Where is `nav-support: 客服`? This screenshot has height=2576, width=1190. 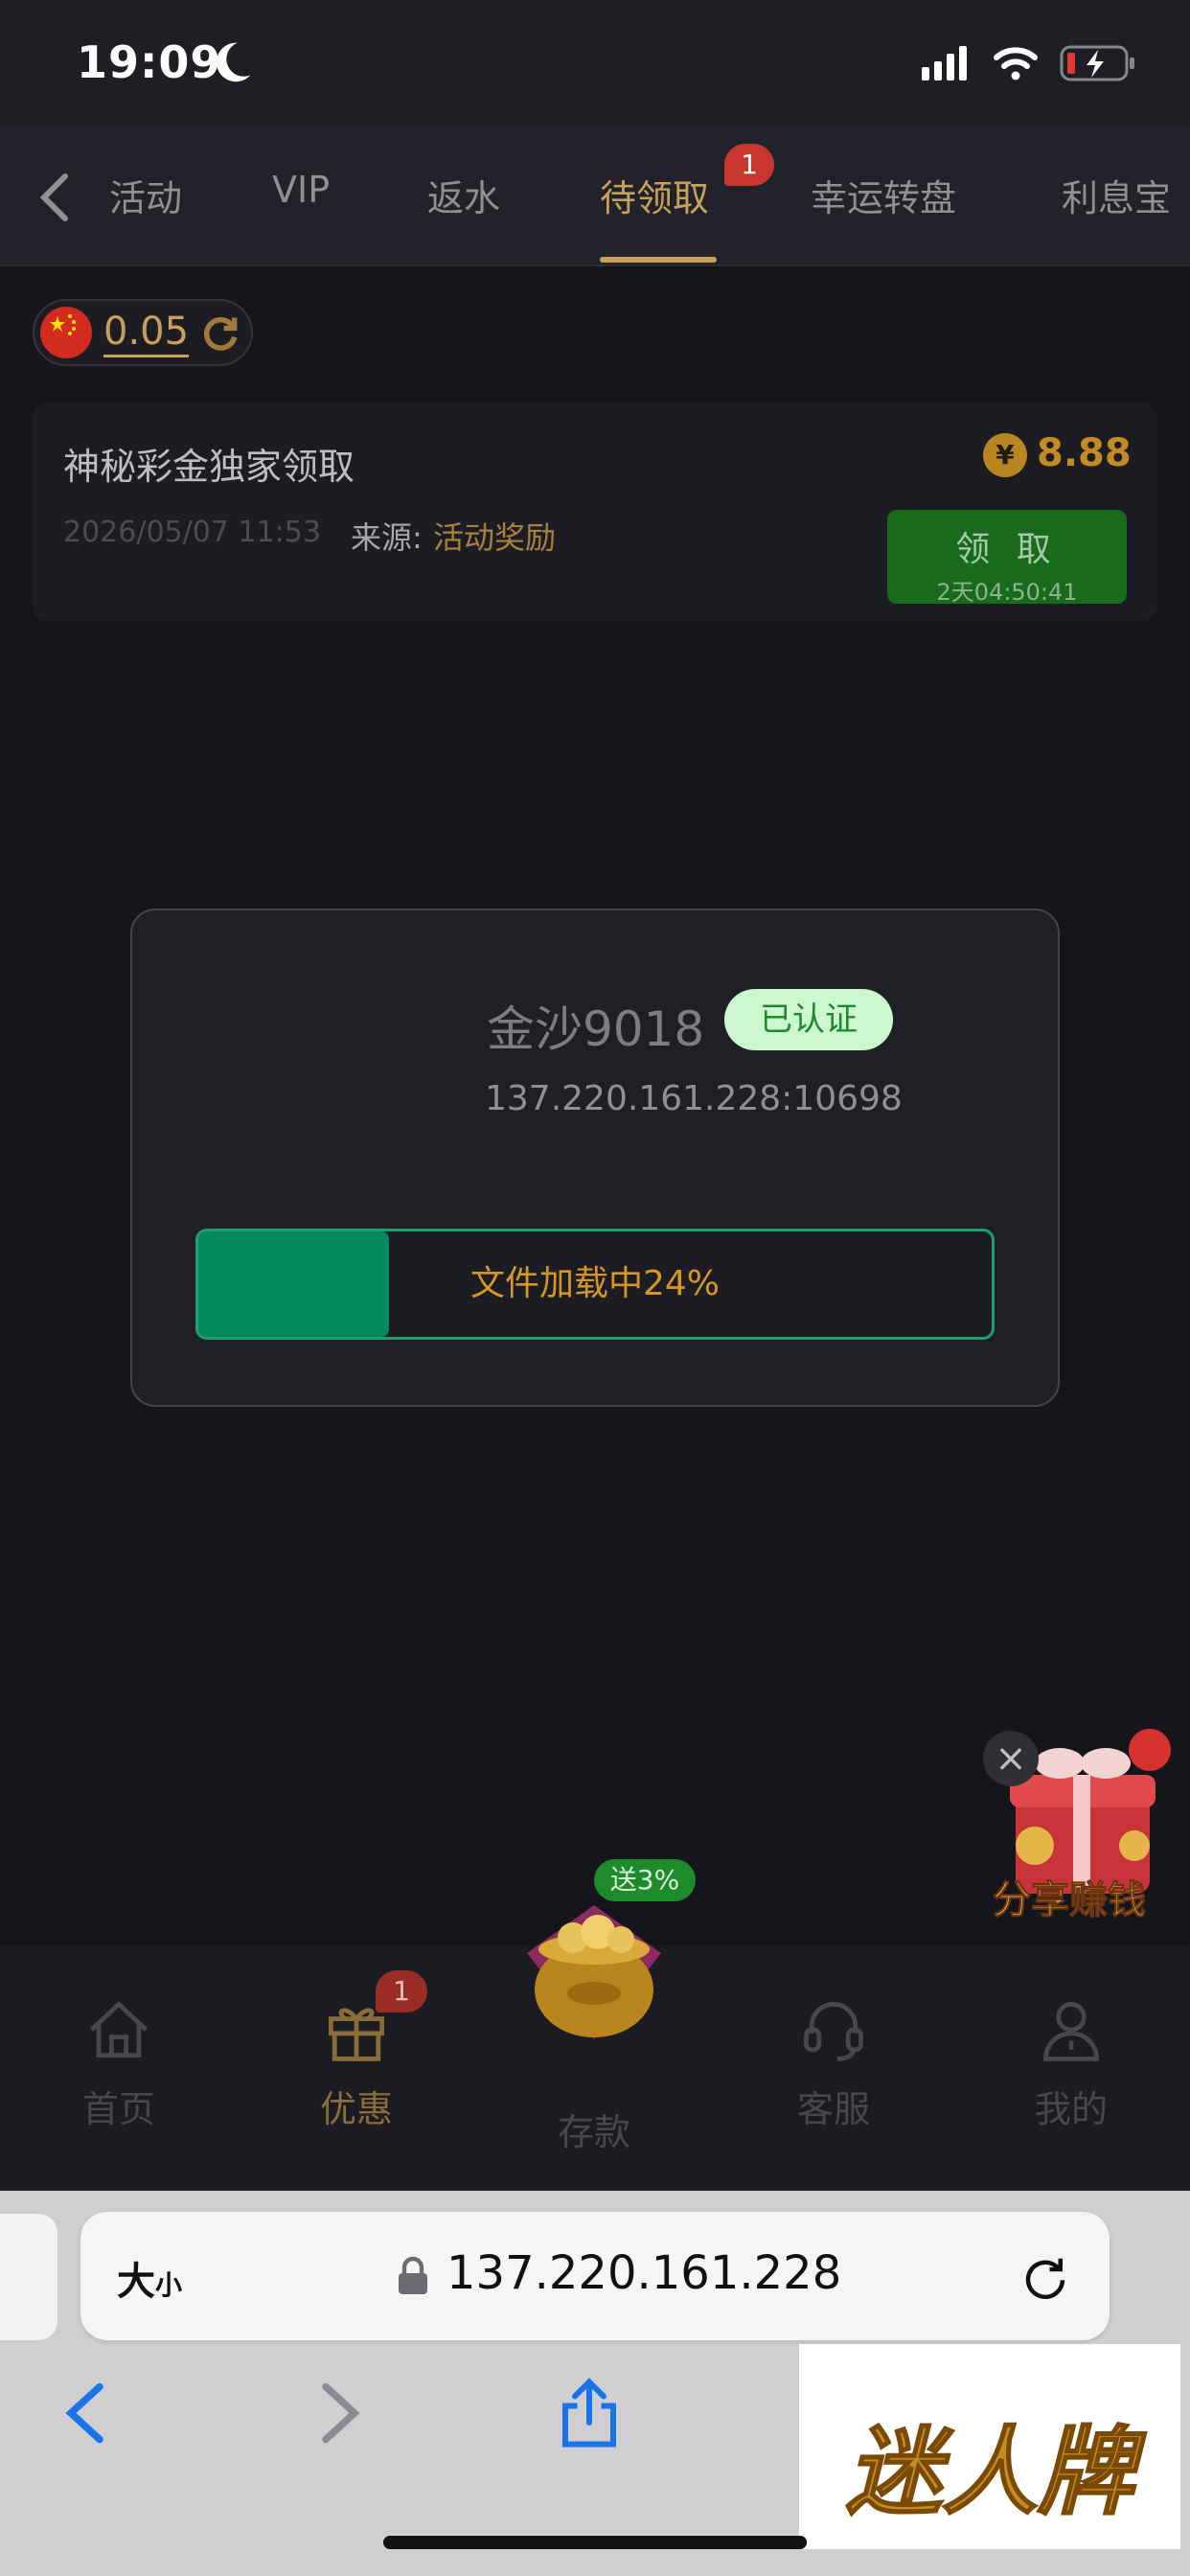 nav-support: 客服 is located at coordinates (834, 2062).